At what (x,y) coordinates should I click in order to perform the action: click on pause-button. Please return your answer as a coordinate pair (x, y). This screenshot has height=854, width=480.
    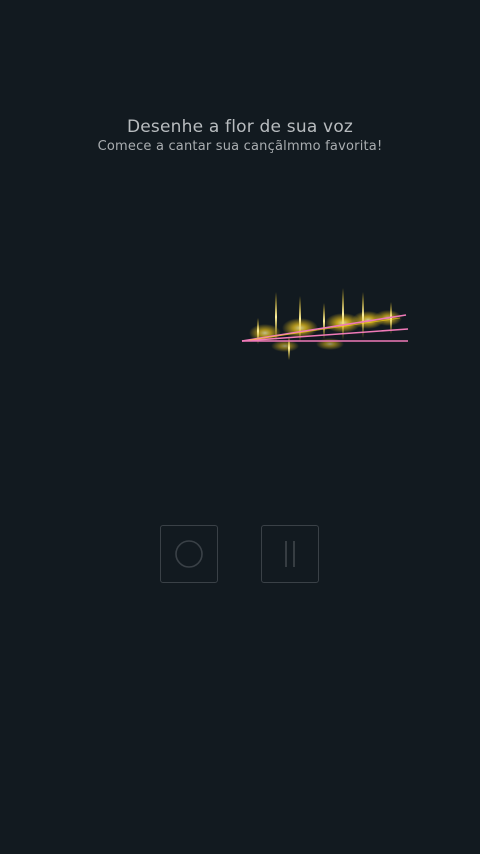
    Looking at the image, I should click on (290, 554).